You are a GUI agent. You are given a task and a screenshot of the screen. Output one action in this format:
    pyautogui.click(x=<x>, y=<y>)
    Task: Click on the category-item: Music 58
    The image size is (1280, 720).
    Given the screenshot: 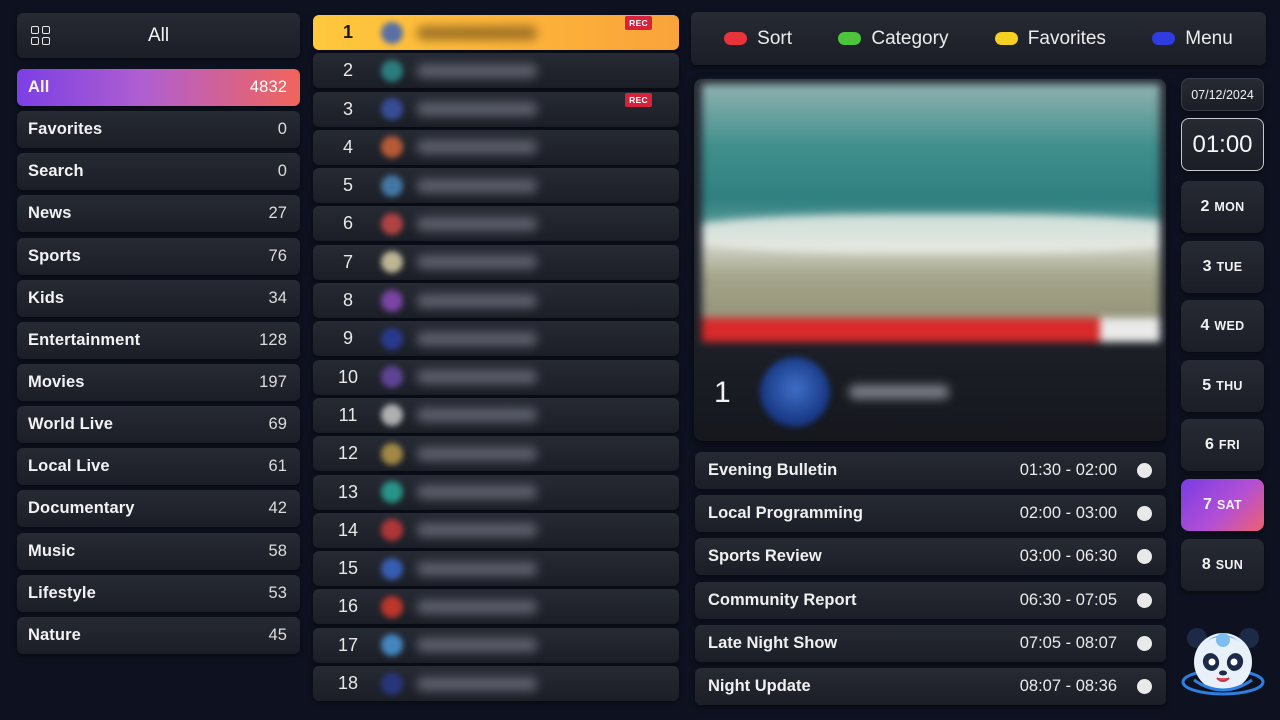 What is the action you would take?
    pyautogui.click(x=158, y=551)
    